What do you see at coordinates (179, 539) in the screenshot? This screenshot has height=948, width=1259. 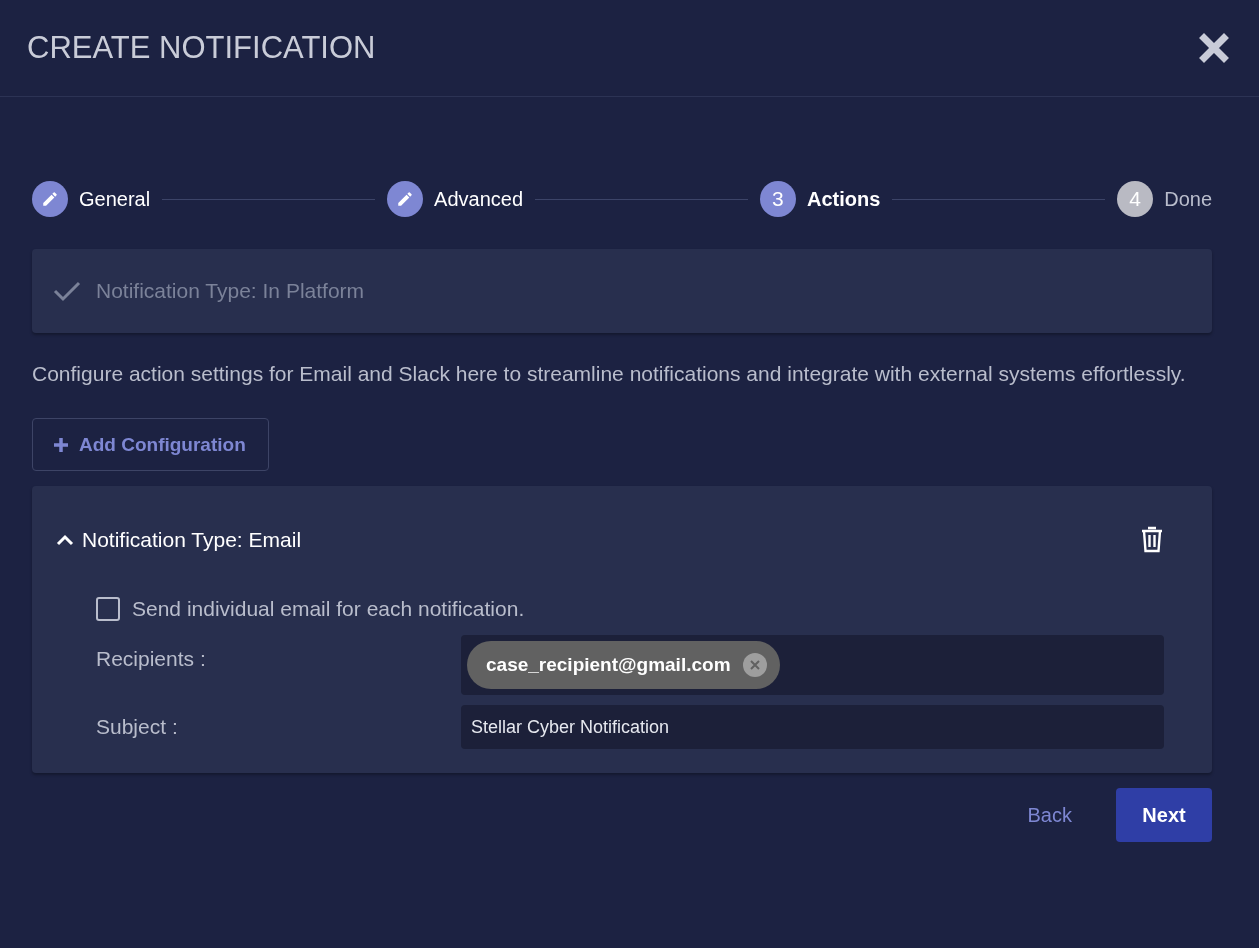 I see `section-toggle: Notification Type: Email` at bounding box center [179, 539].